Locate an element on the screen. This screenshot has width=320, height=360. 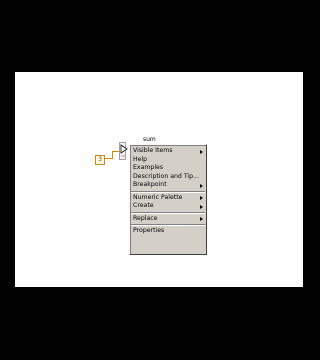
menu-item-create: Create is located at coordinates (168, 206).